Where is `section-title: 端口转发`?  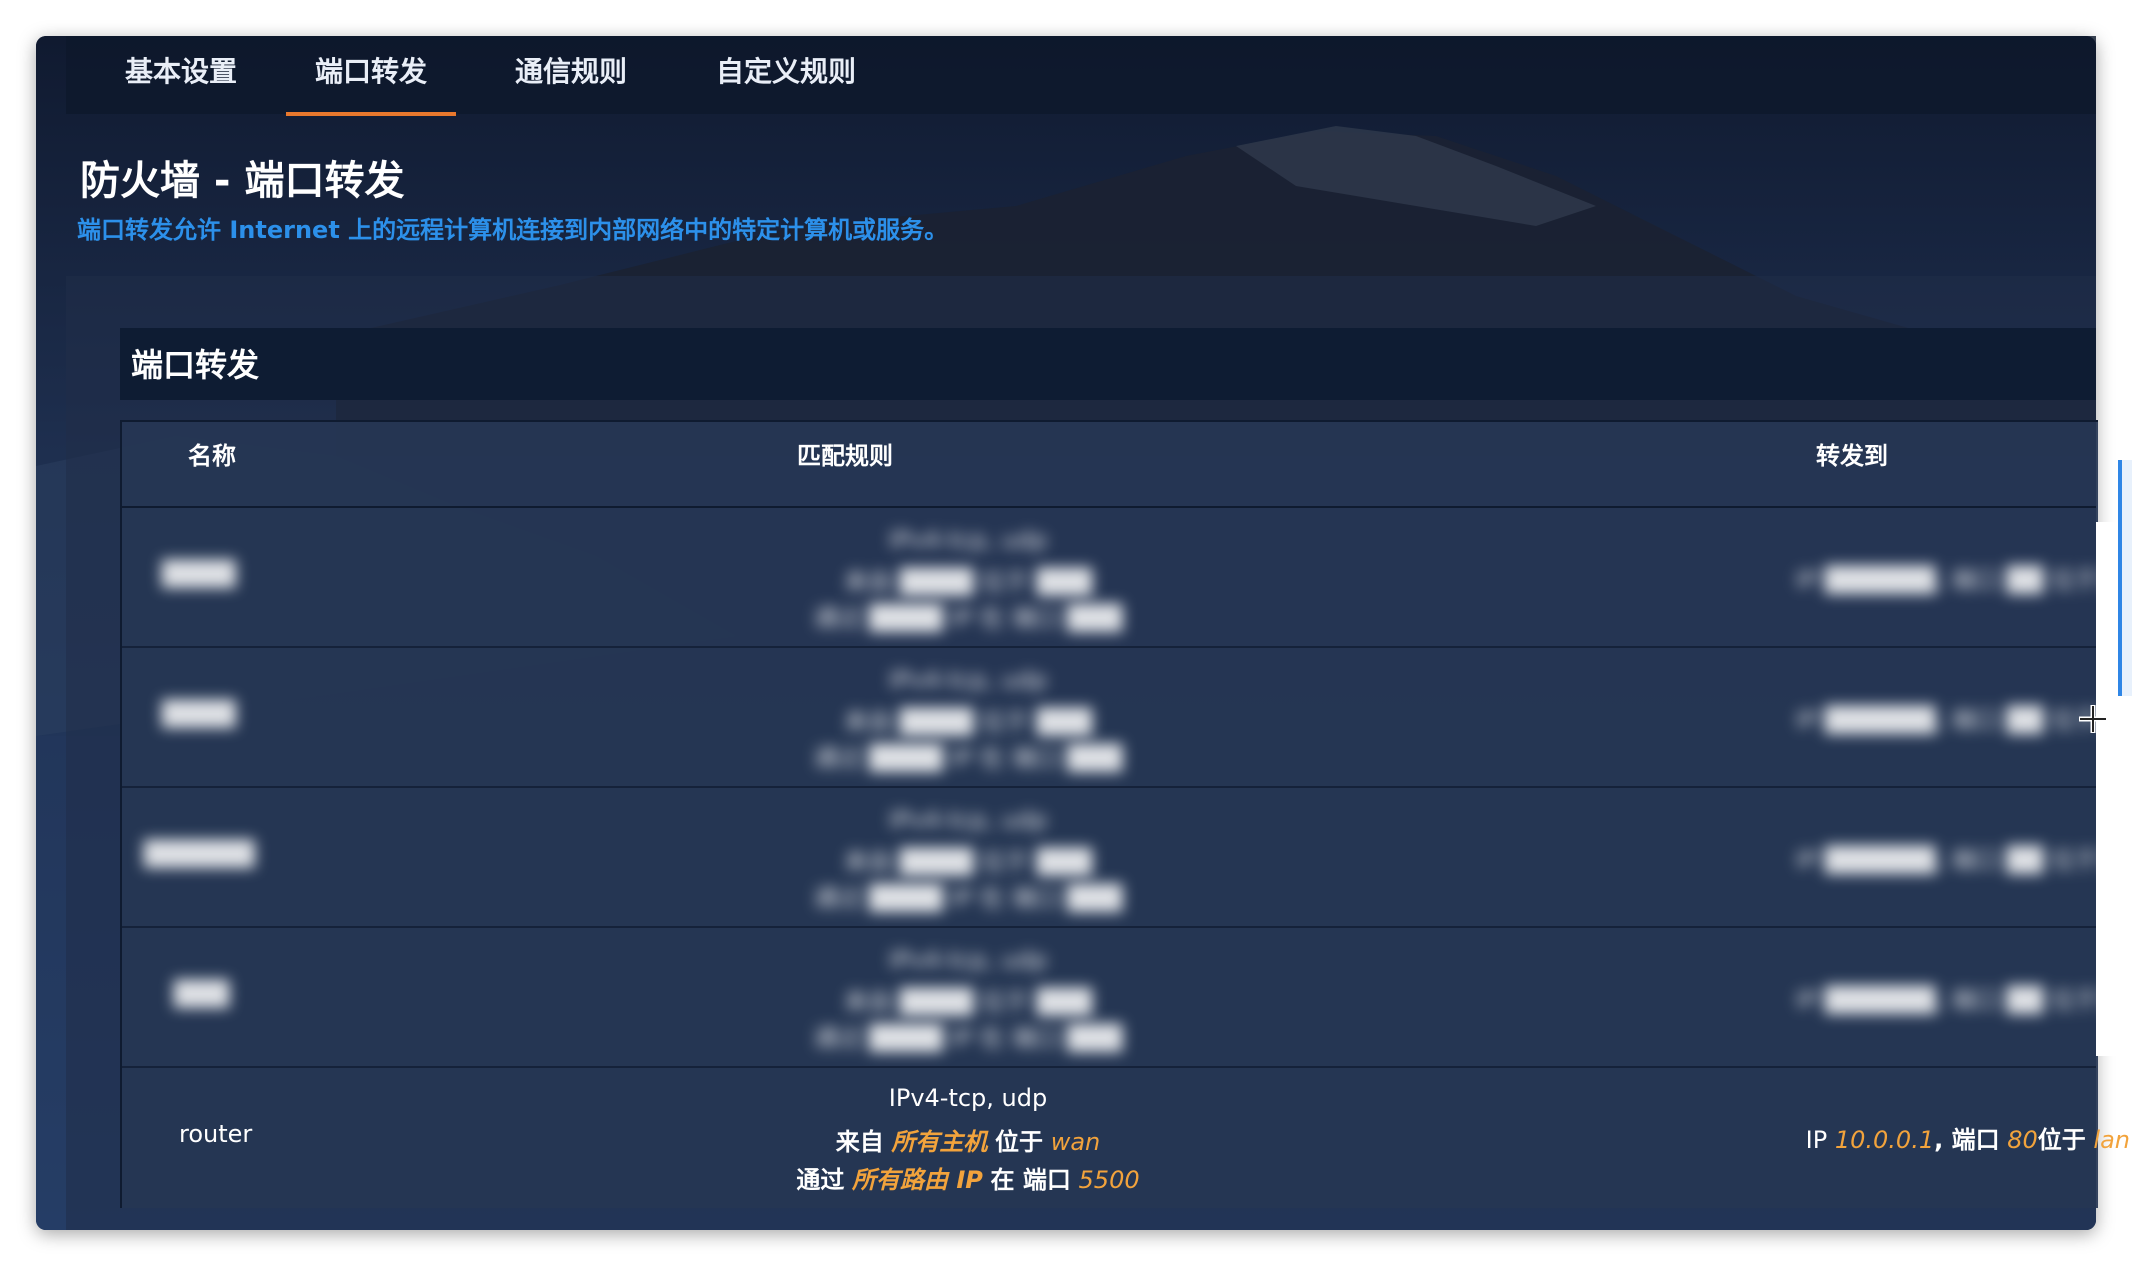 section-title: 端口转发 is located at coordinates (195, 365).